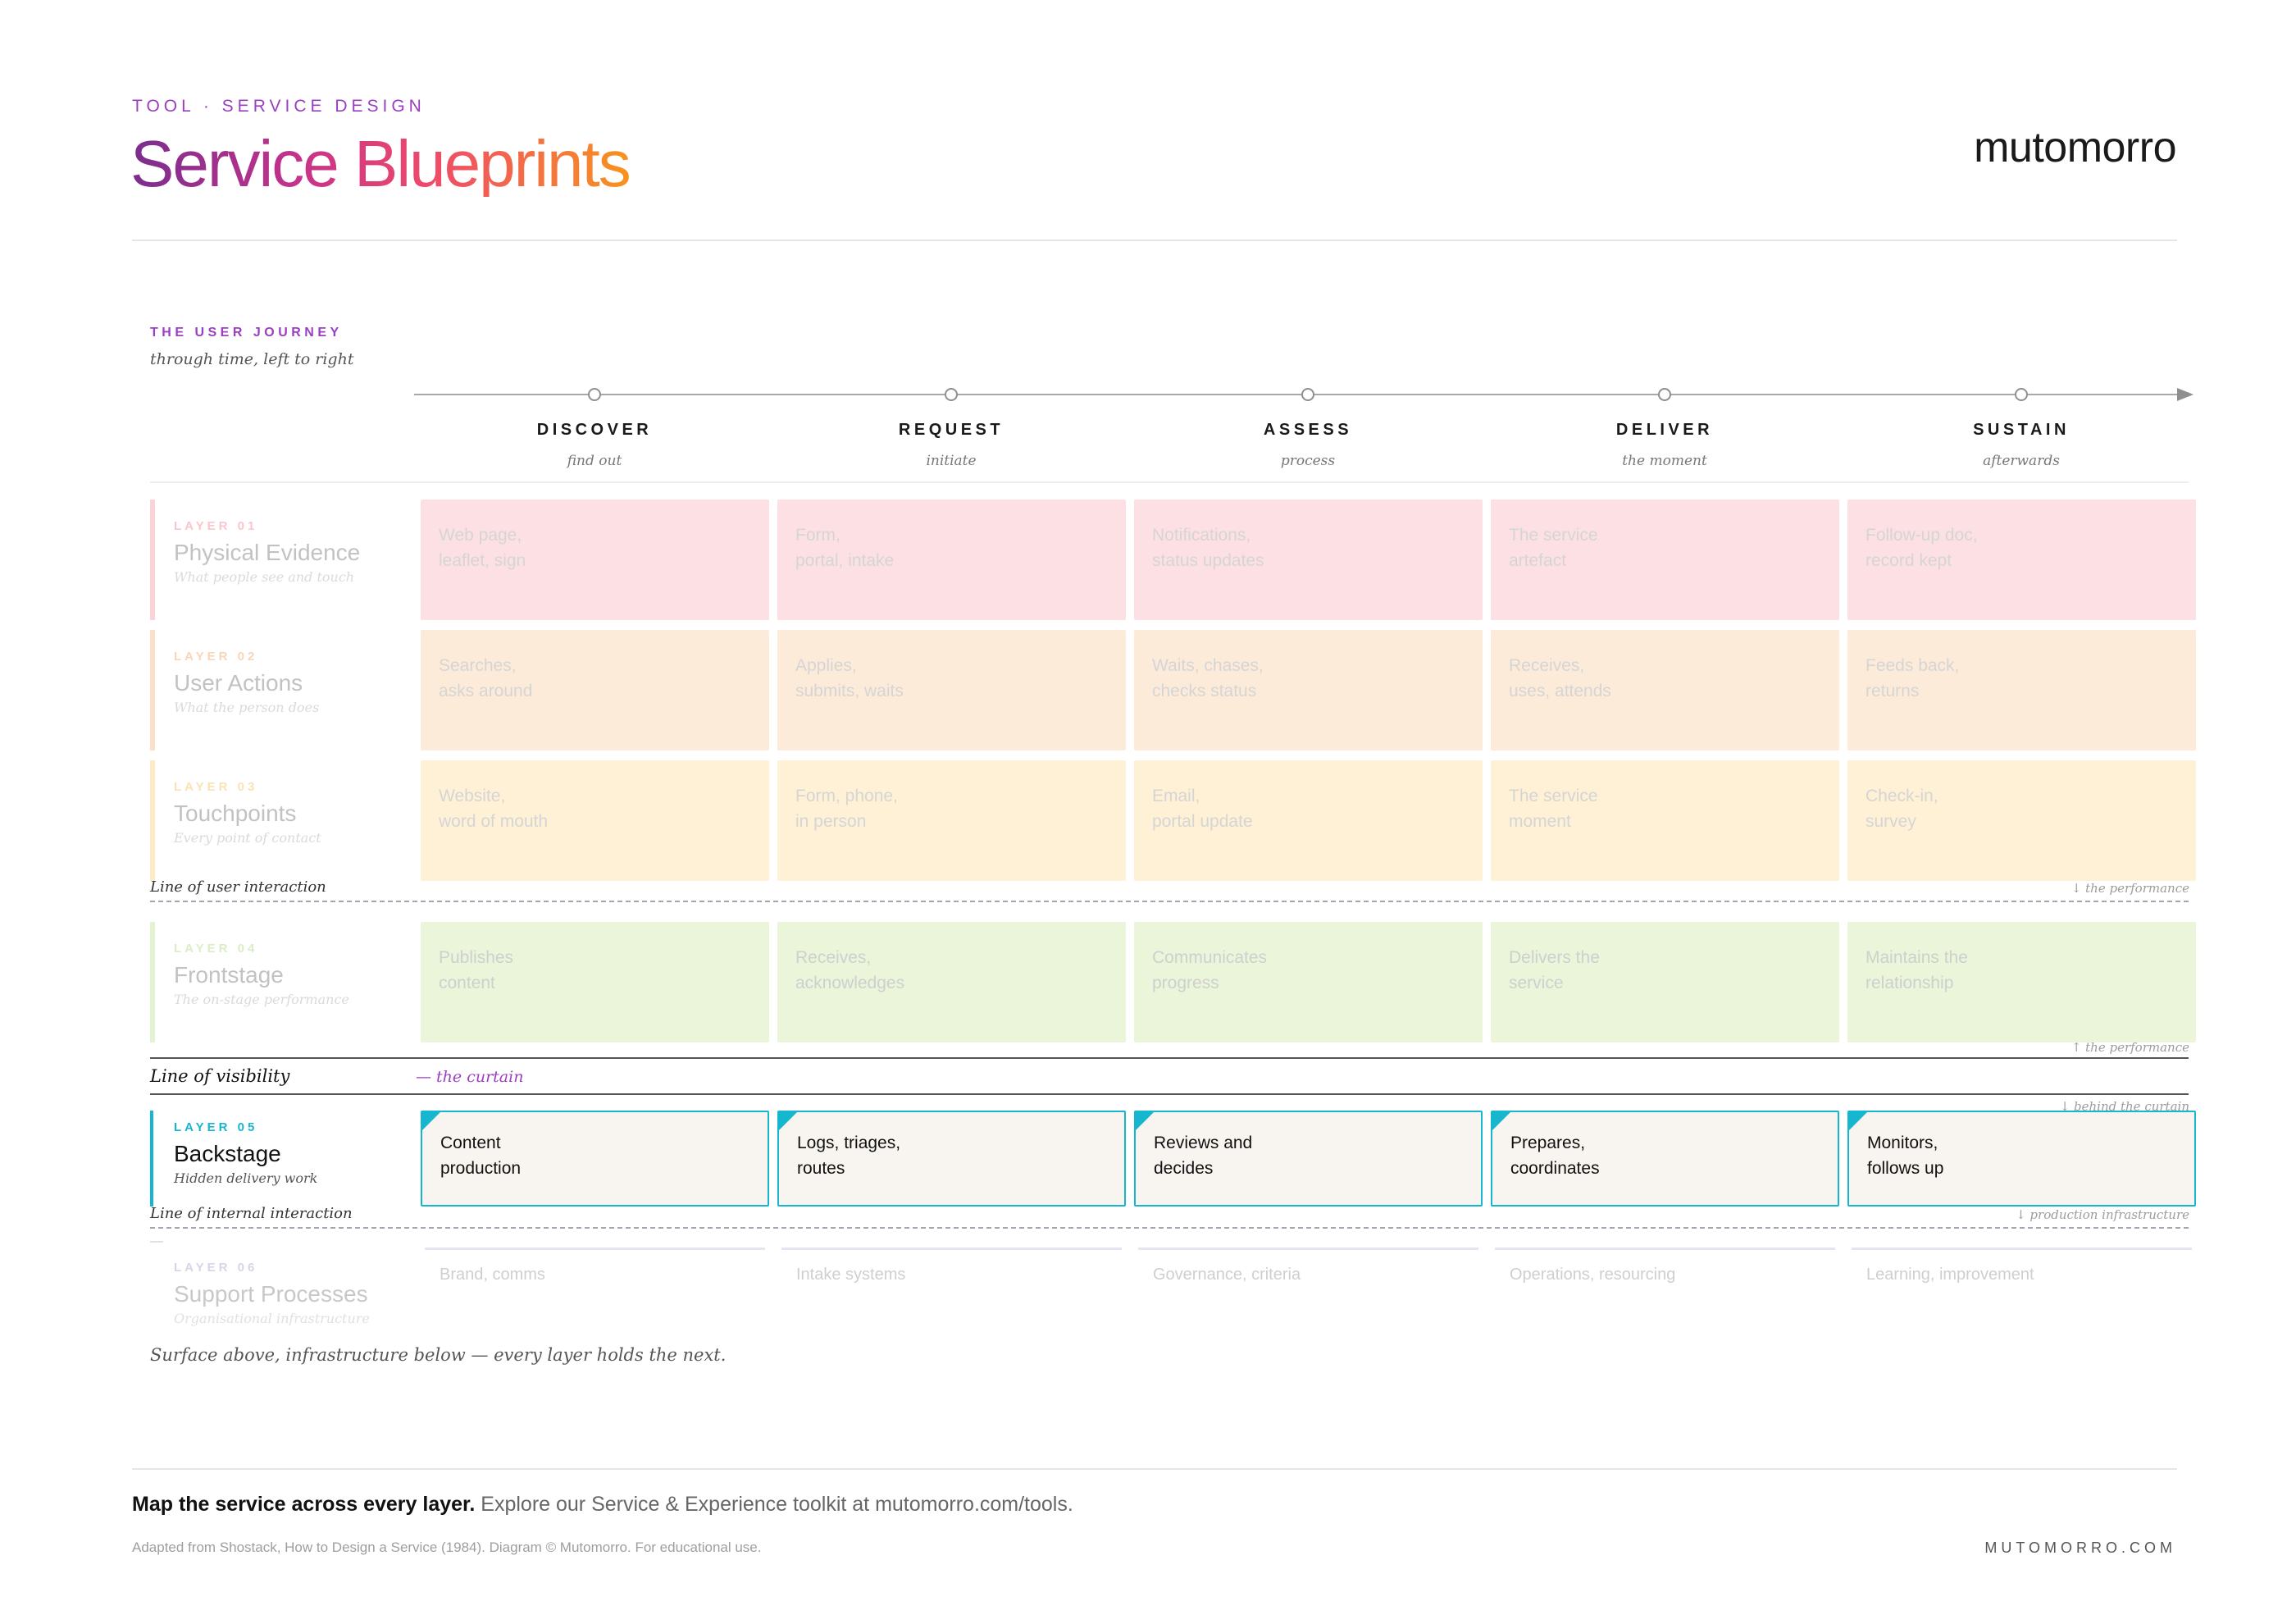 The width and height of the screenshot is (2296, 1624). I want to click on journey-heading: THE USER JOURNEY, so click(246, 333).